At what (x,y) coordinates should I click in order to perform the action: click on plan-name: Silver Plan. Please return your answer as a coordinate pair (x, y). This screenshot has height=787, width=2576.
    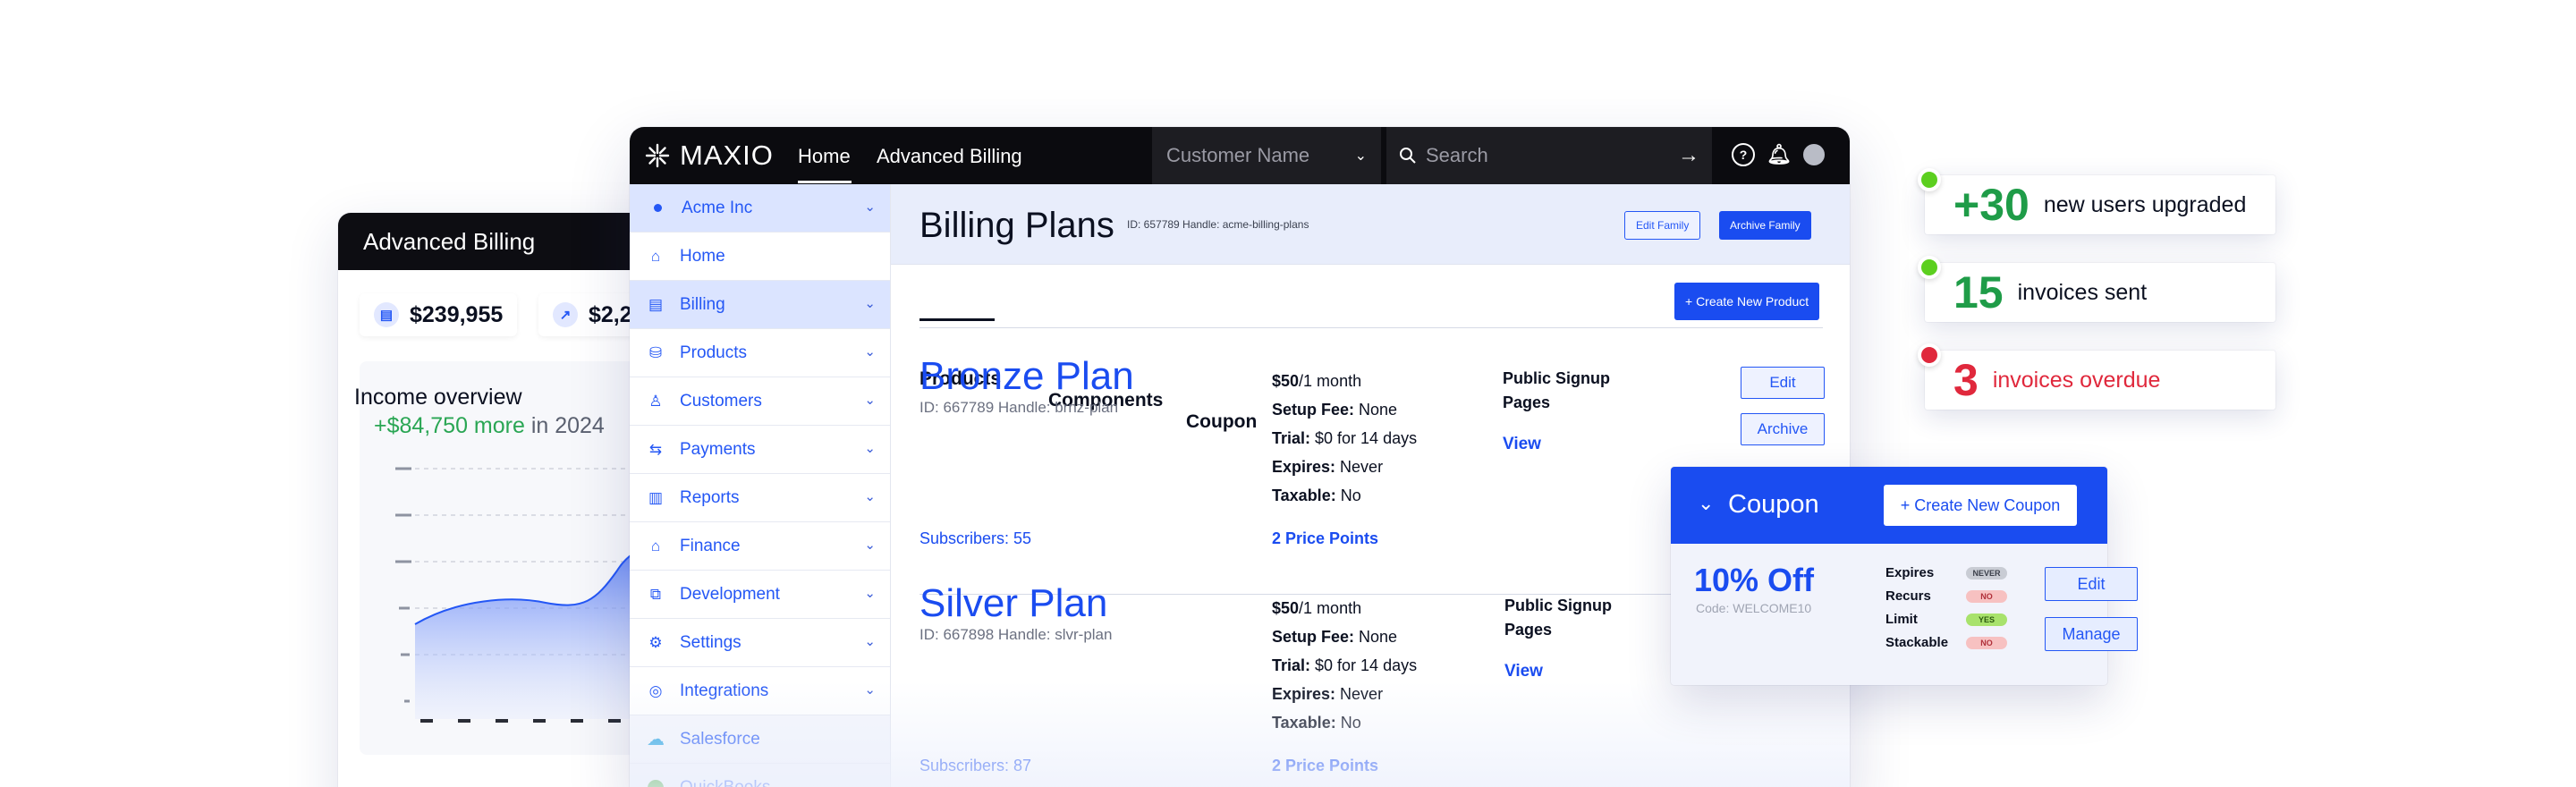
    Looking at the image, I should click on (1013, 603).